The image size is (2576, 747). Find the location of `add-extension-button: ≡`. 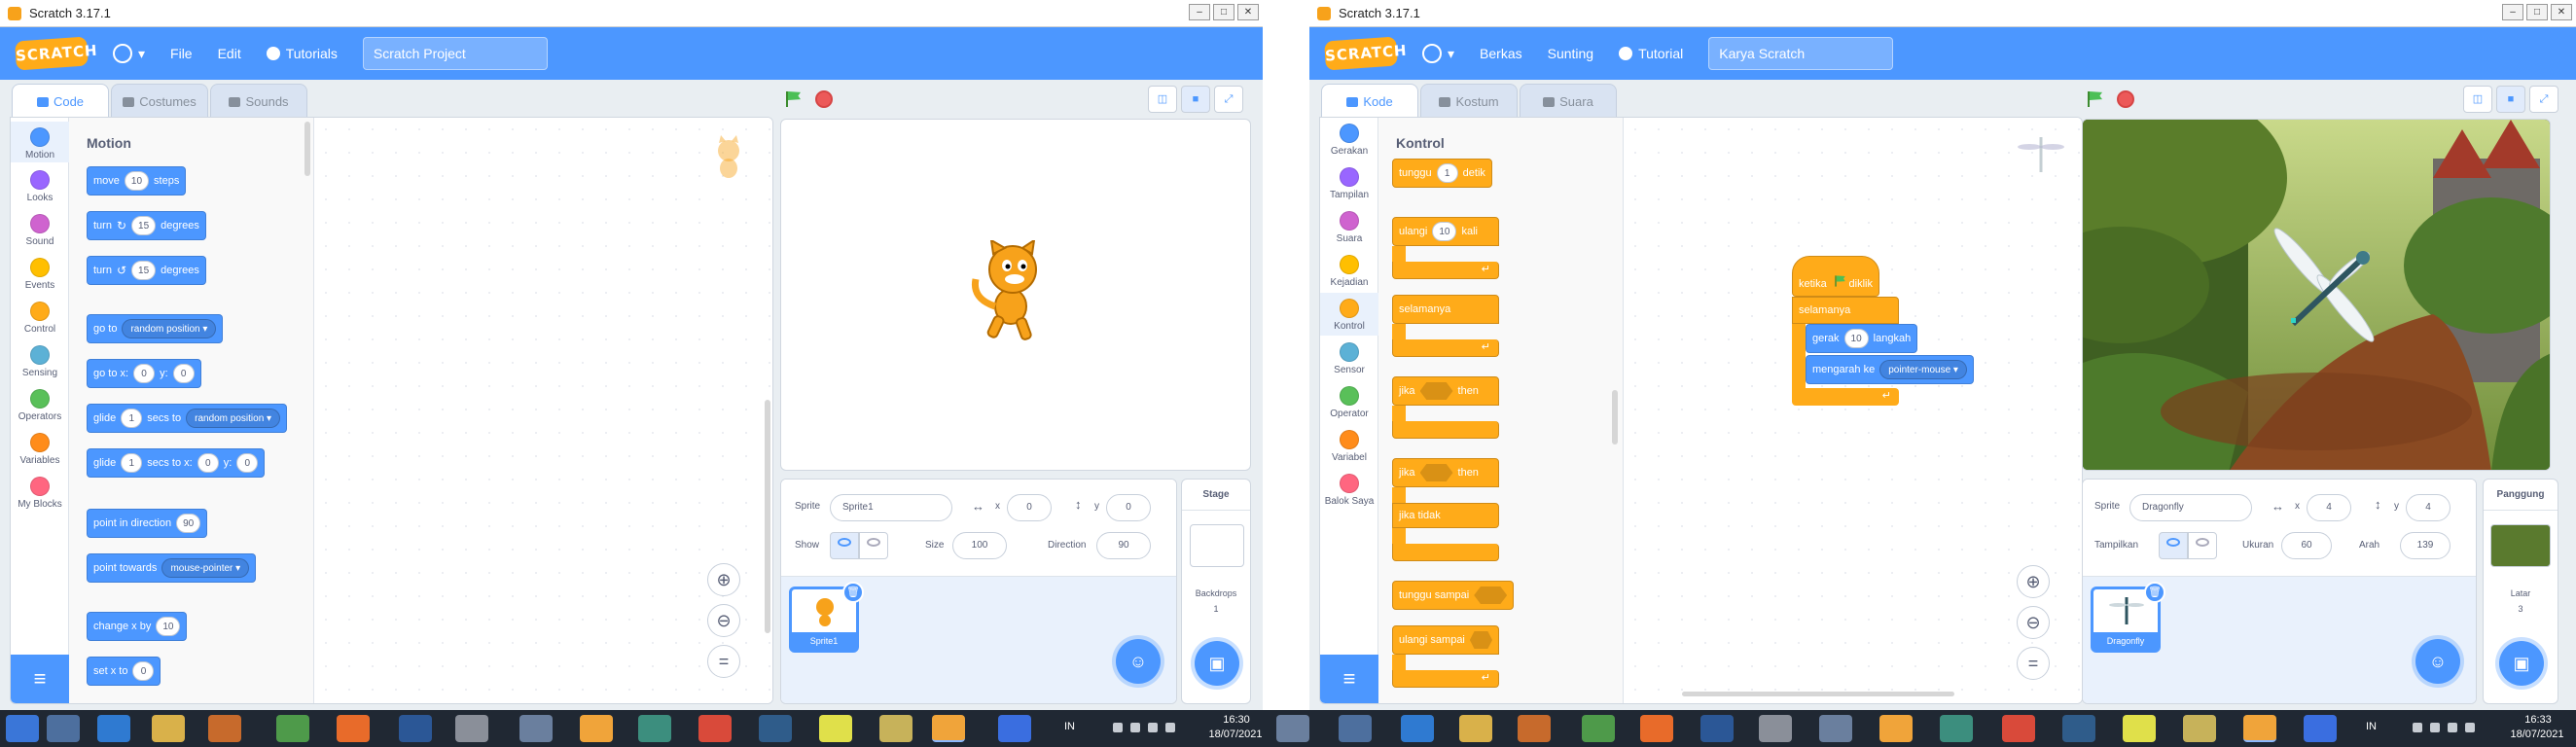

add-extension-button: ≡ is located at coordinates (1349, 679).